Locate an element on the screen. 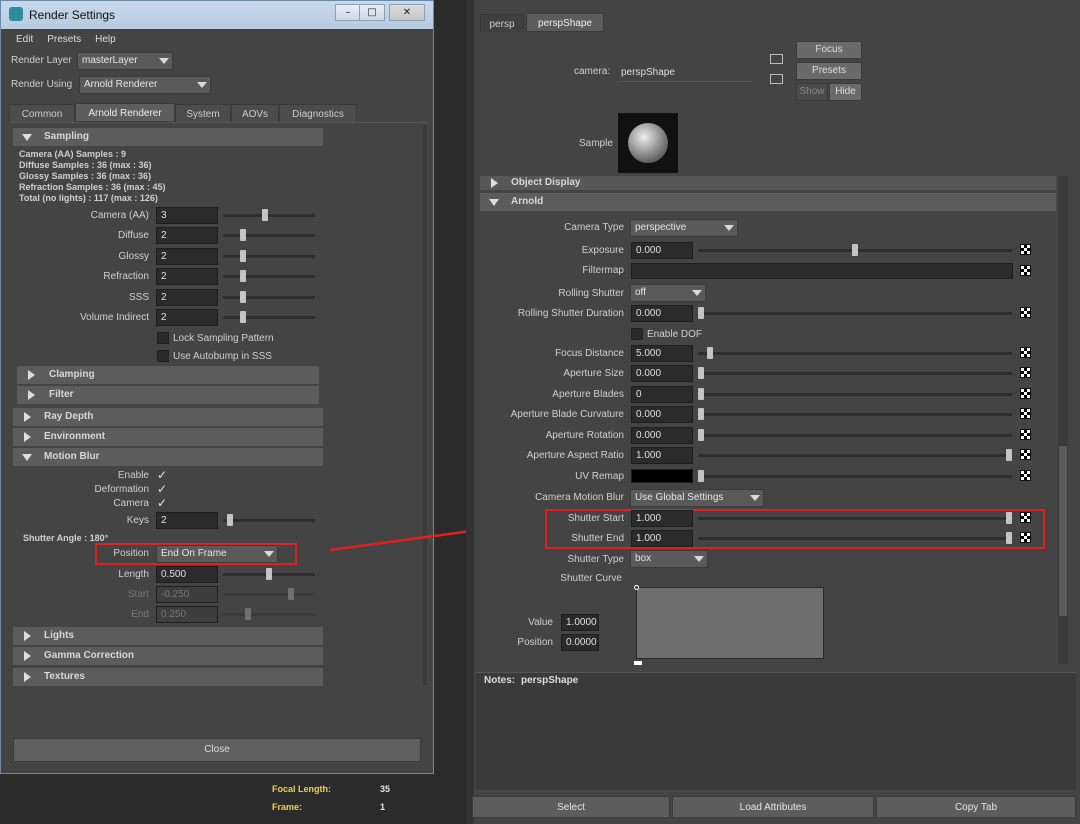 This screenshot has height=824, width=1080. exposure-field: 0.000 is located at coordinates (662, 250).